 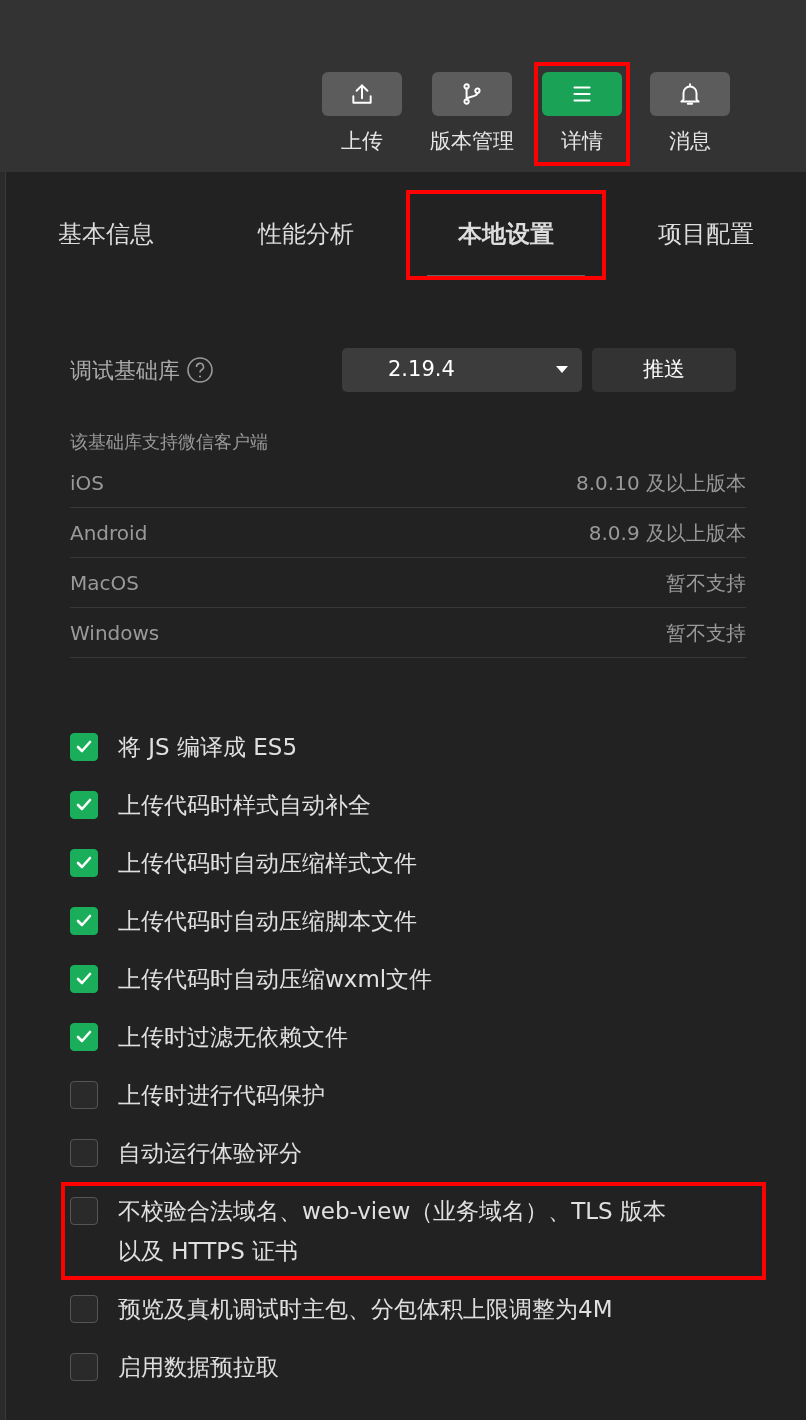 What do you see at coordinates (562, 370) in the screenshot?
I see `caret-icon` at bounding box center [562, 370].